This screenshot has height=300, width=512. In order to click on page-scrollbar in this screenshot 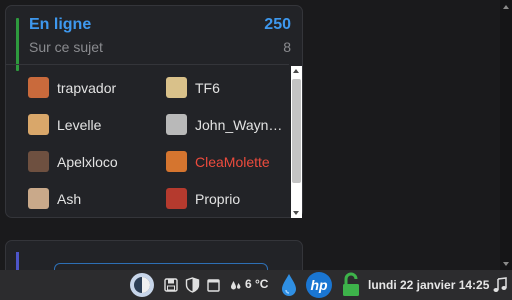, I will do `click(506, 135)`.